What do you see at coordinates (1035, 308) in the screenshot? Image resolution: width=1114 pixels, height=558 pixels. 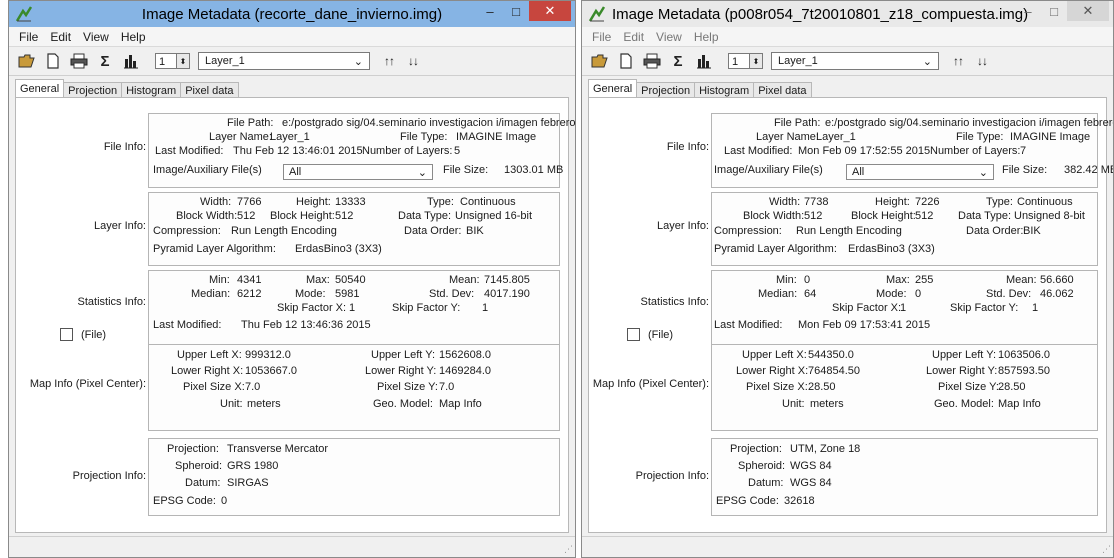 I see `skip-y-value: 1` at bounding box center [1035, 308].